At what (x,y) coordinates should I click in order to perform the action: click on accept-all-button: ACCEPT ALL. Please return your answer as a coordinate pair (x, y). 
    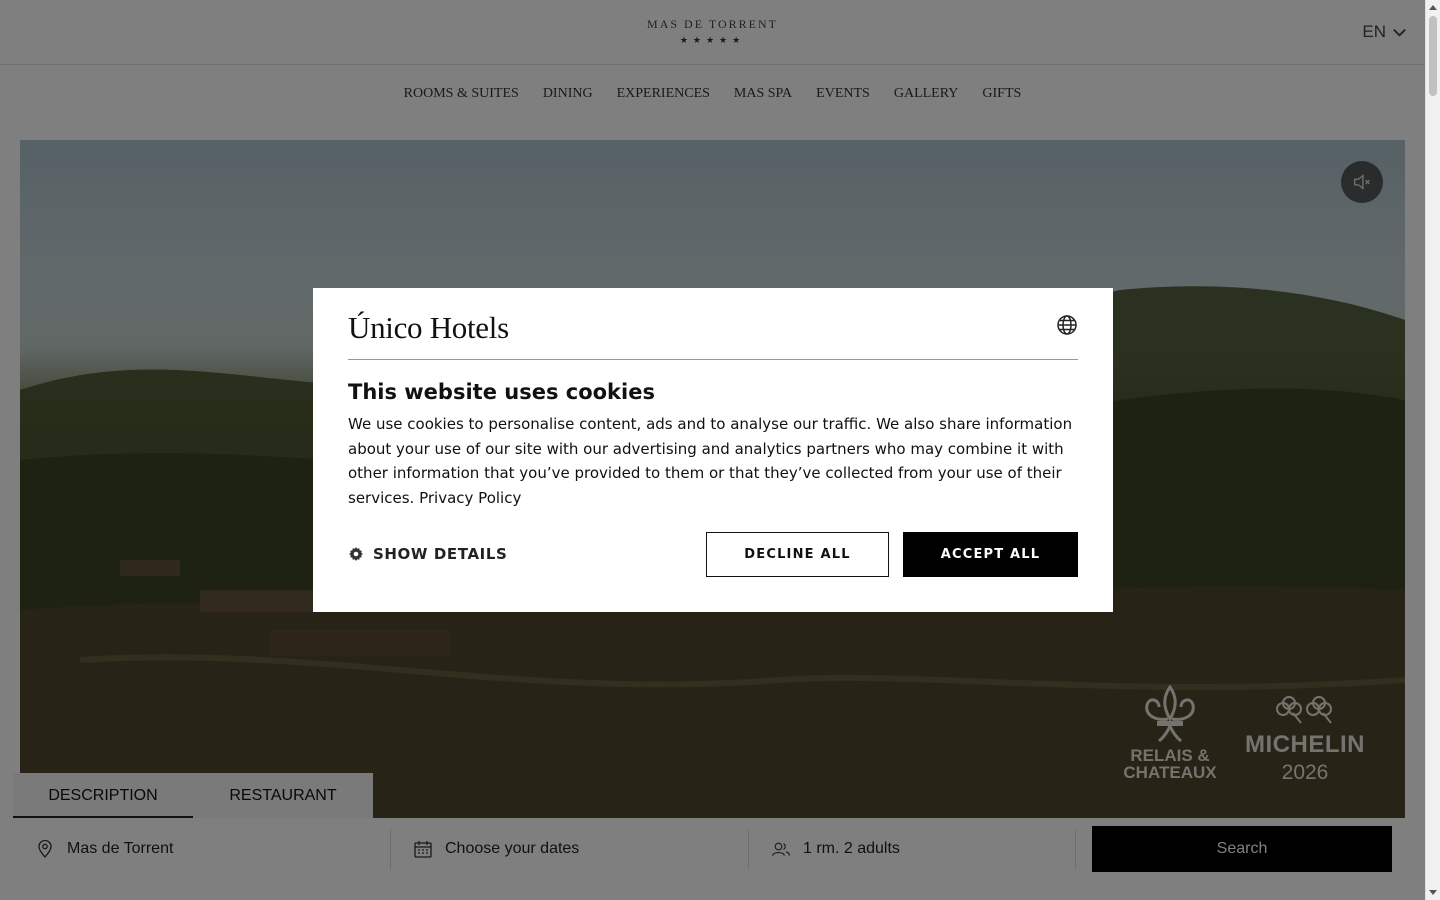
    Looking at the image, I should click on (990, 554).